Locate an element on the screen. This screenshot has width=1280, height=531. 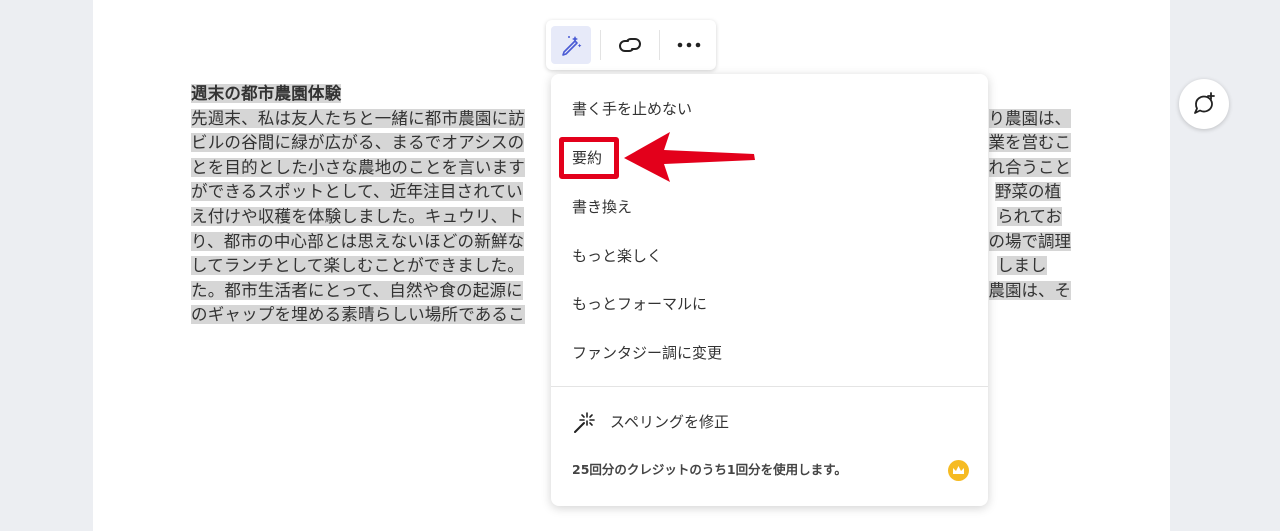
paragraph-line-4: ができるスポットとして、近年注目されてい is located at coordinates (357, 192).